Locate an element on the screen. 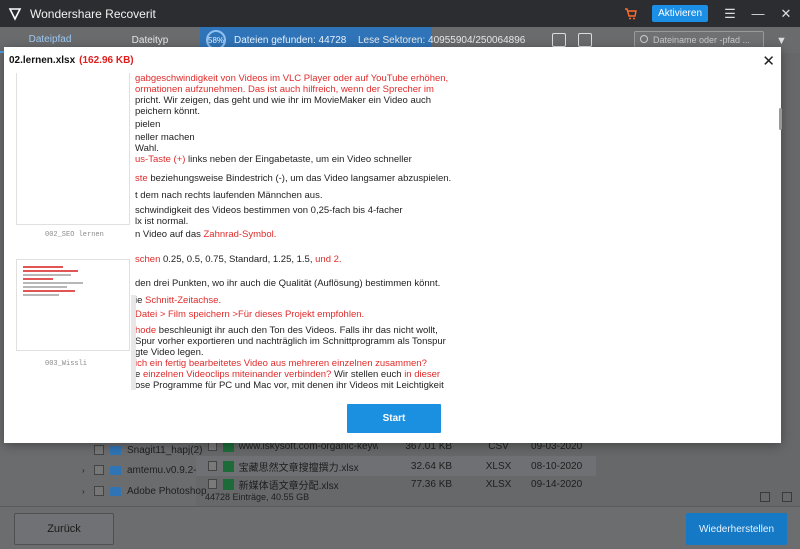 The image size is (800, 549). document-line: pielen is located at coordinates (148, 124).